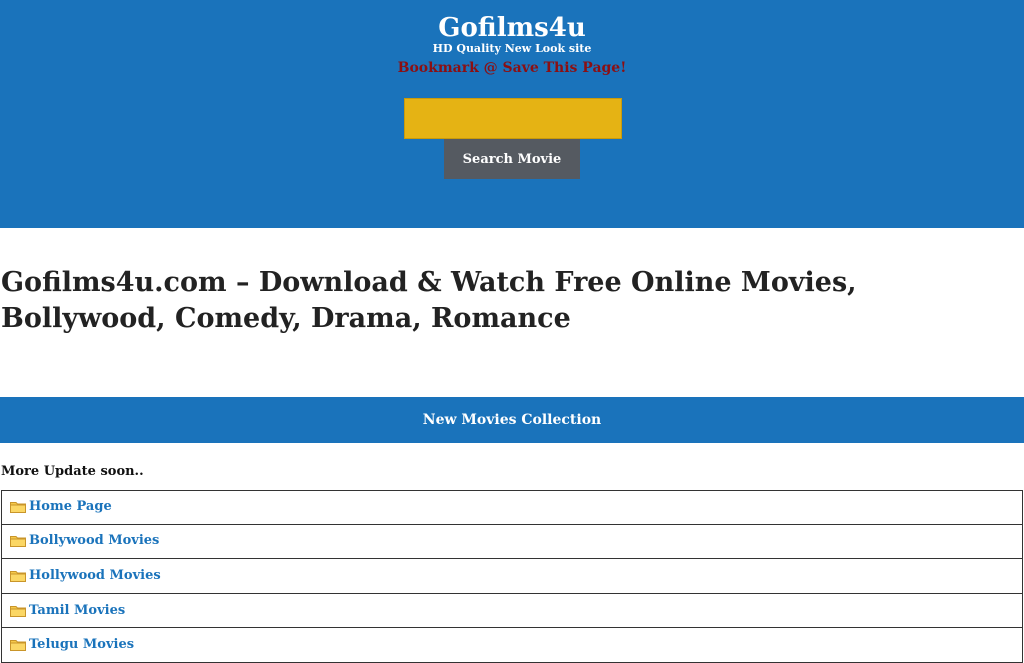 The width and height of the screenshot is (1024, 663). Describe the element at coordinates (70, 507) in the screenshot. I see `menu-link-home-page: Home Page` at that location.